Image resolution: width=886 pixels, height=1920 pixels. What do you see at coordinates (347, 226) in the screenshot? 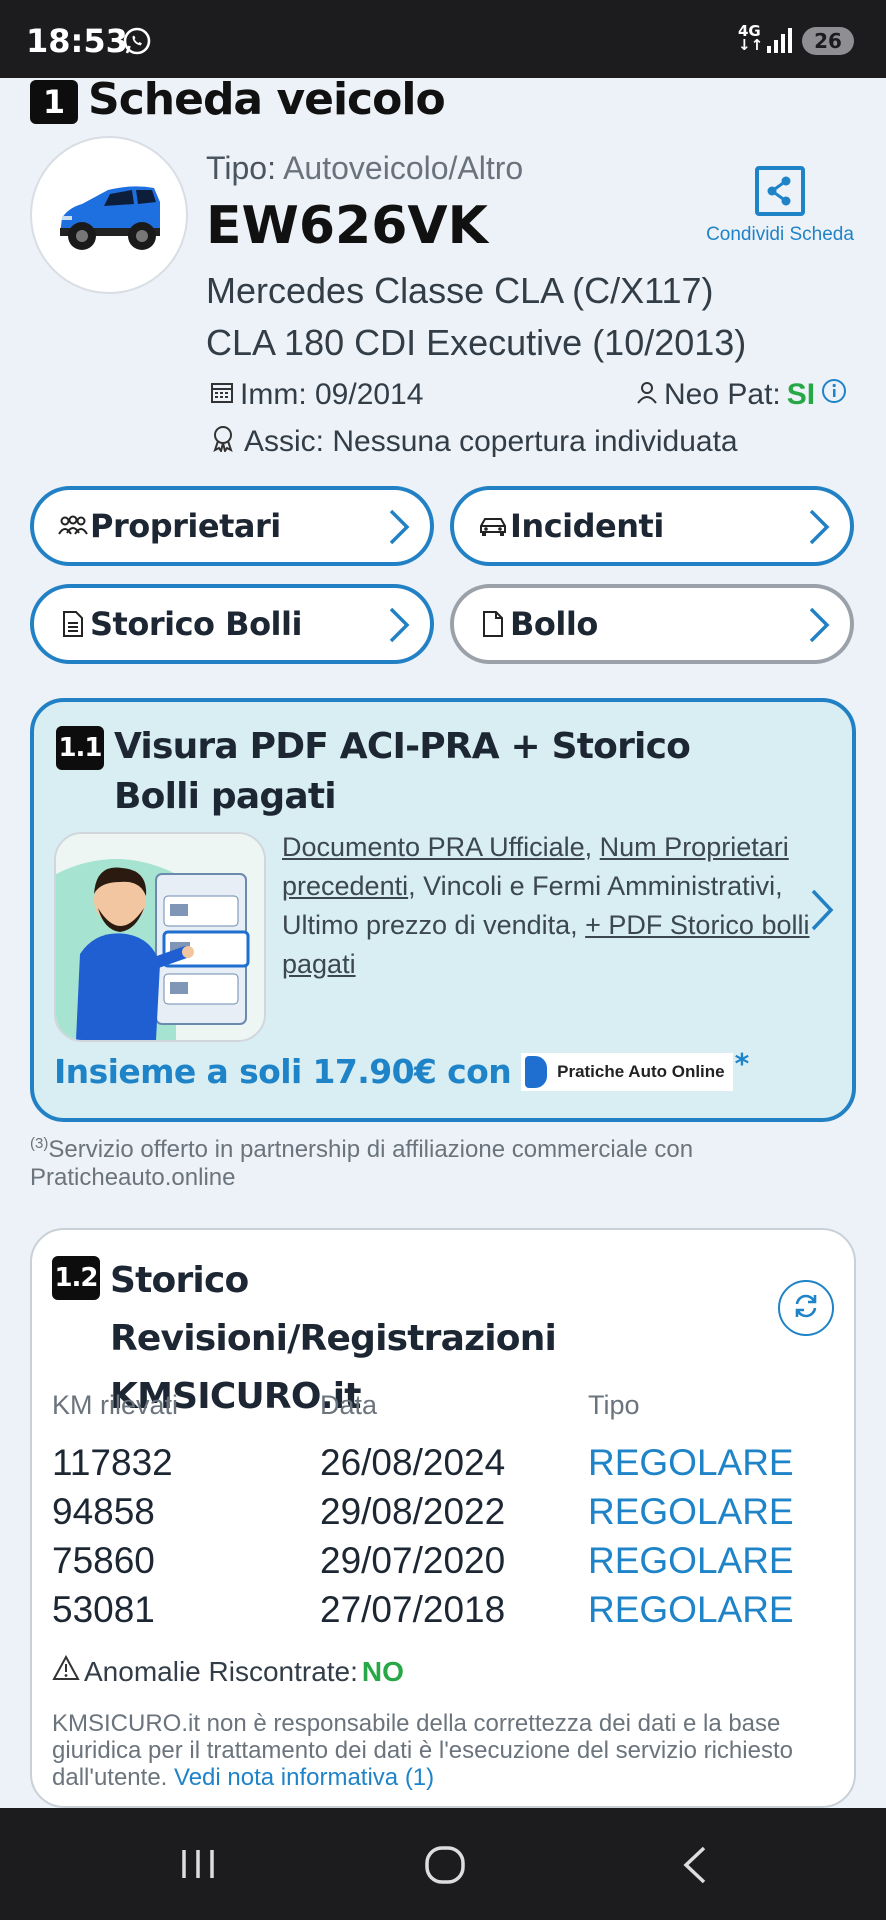
I see `license-plate: EW626VK` at bounding box center [347, 226].